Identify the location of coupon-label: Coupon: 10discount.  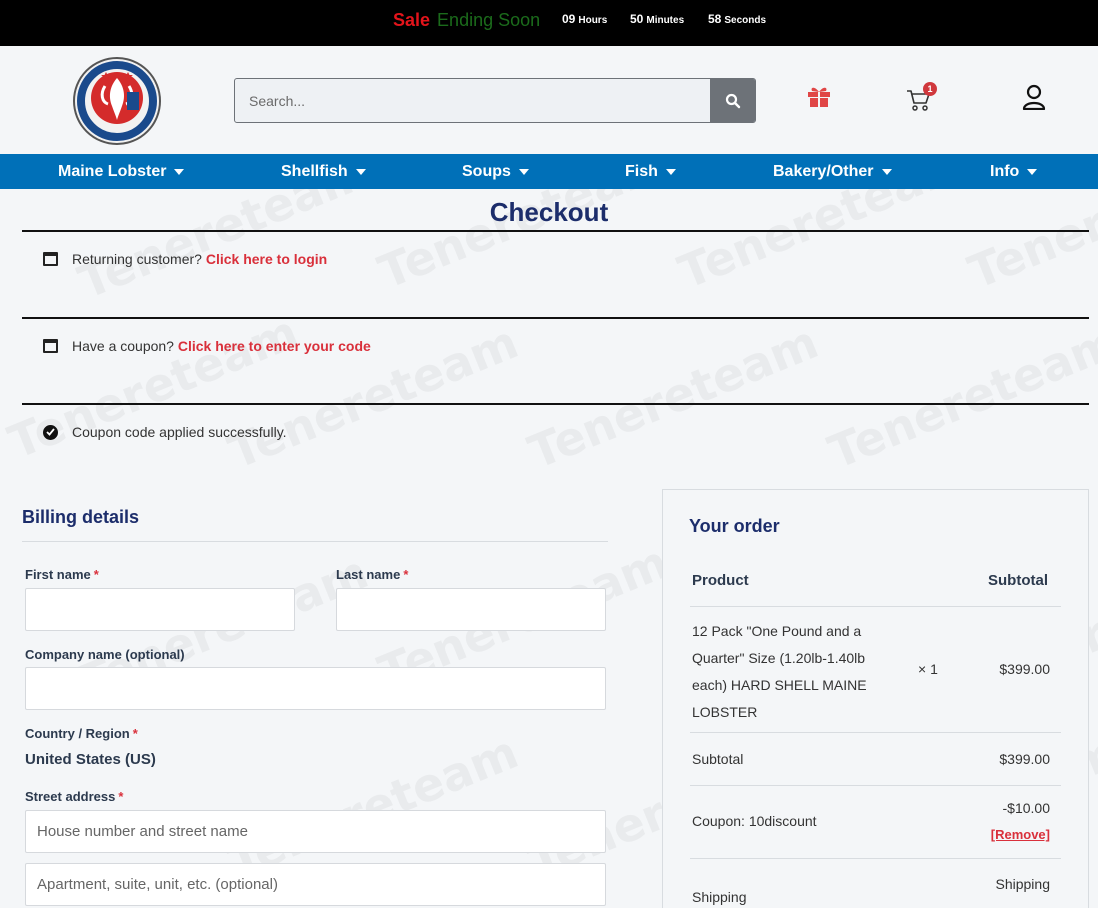
(754, 821).